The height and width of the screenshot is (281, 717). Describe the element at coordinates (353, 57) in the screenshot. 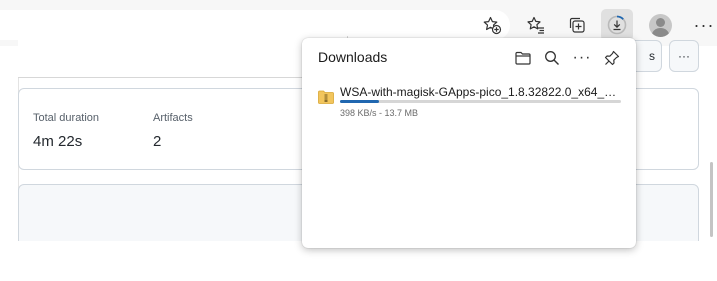

I see `downloads-title: Downloads` at that location.